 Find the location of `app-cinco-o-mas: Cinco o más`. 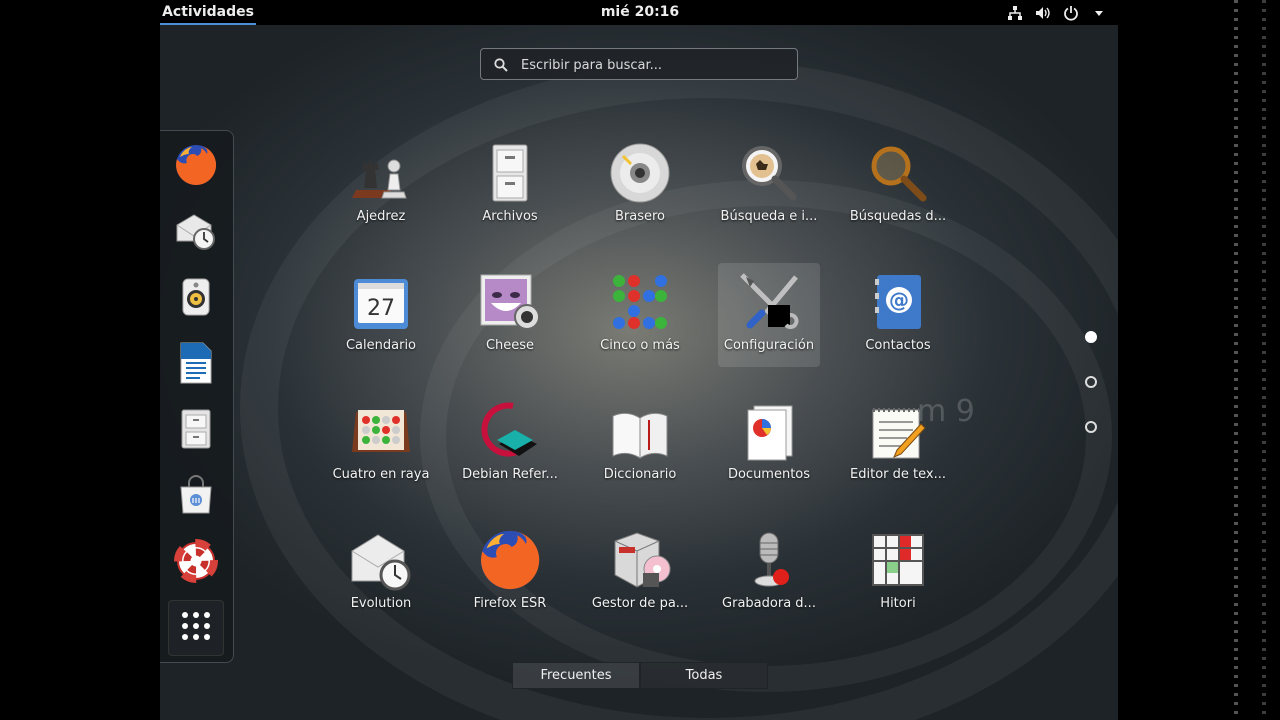

app-cinco-o-mas: Cinco o más is located at coordinates (640, 315).